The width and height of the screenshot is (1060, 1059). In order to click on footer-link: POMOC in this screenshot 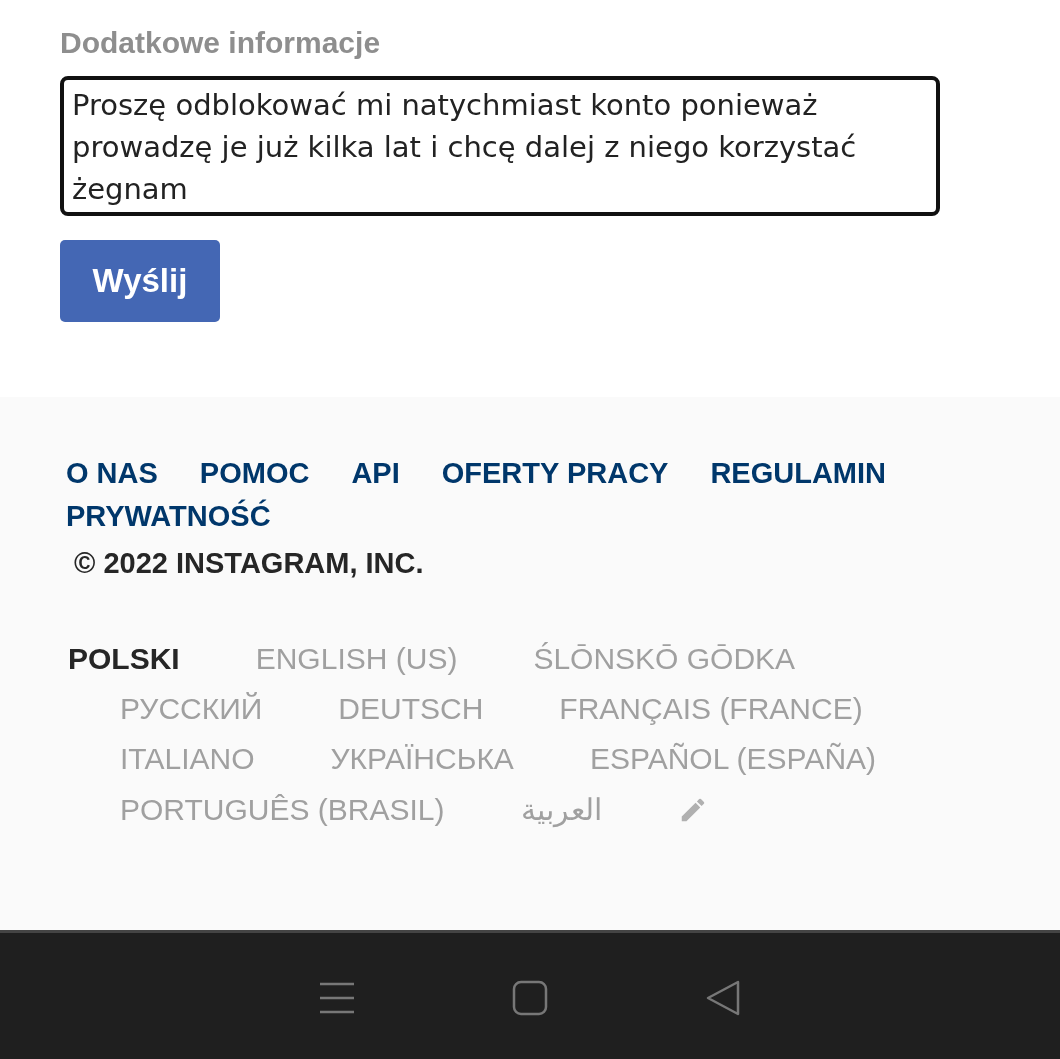, I will do `click(254, 473)`.